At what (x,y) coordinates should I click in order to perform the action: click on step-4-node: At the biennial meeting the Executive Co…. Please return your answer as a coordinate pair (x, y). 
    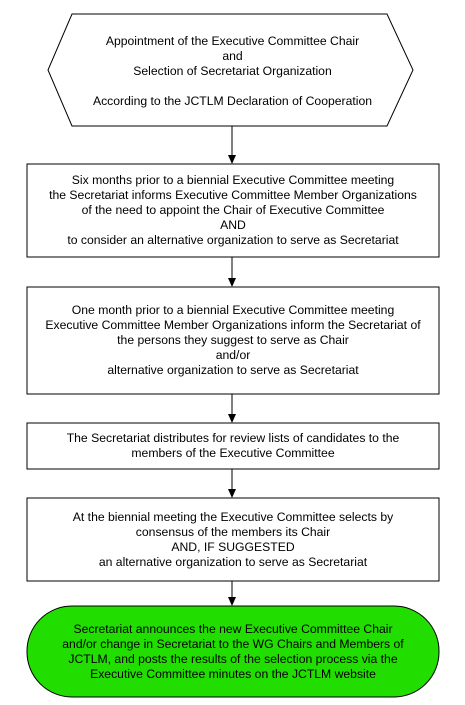
    Looking at the image, I should click on (233, 539).